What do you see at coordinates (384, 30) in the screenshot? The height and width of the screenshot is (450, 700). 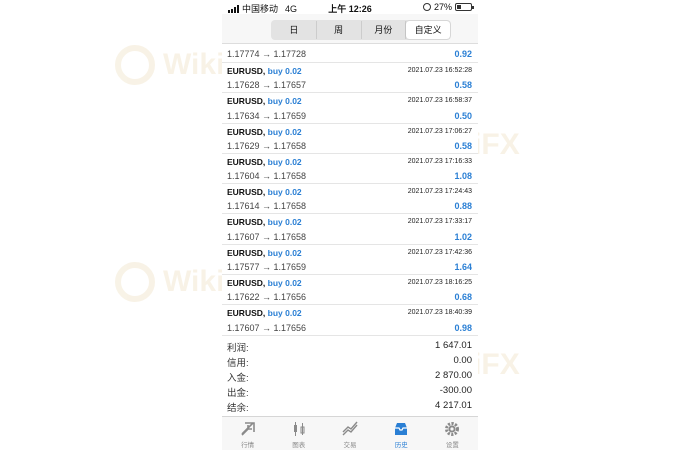 I see `tab-month: 月份` at bounding box center [384, 30].